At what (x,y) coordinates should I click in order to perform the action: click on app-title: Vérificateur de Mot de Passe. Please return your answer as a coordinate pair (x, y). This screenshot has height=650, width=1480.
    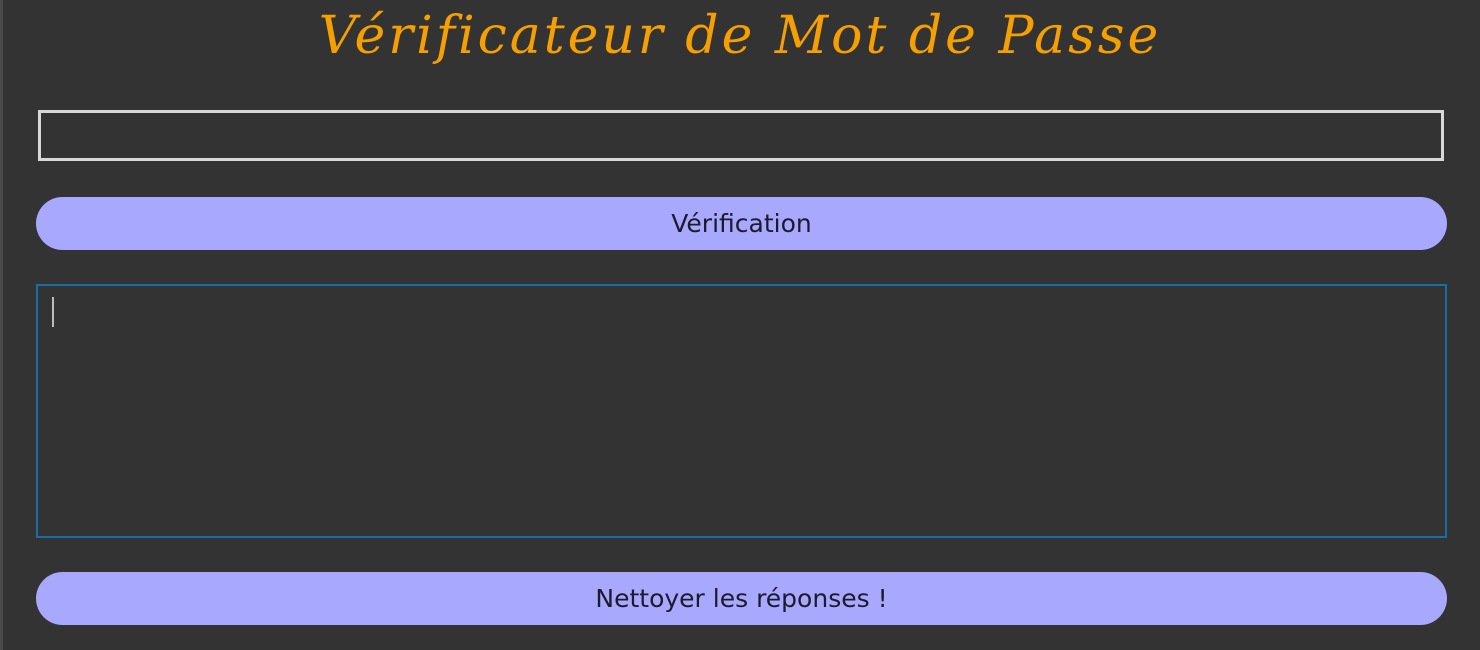
    Looking at the image, I should click on (740, 36).